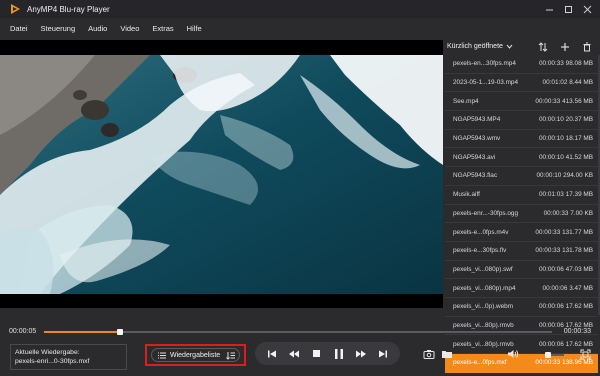  What do you see at coordinates (162, 355) in the screenshot?
I see `list-icon` at bounding box center [162, 355].